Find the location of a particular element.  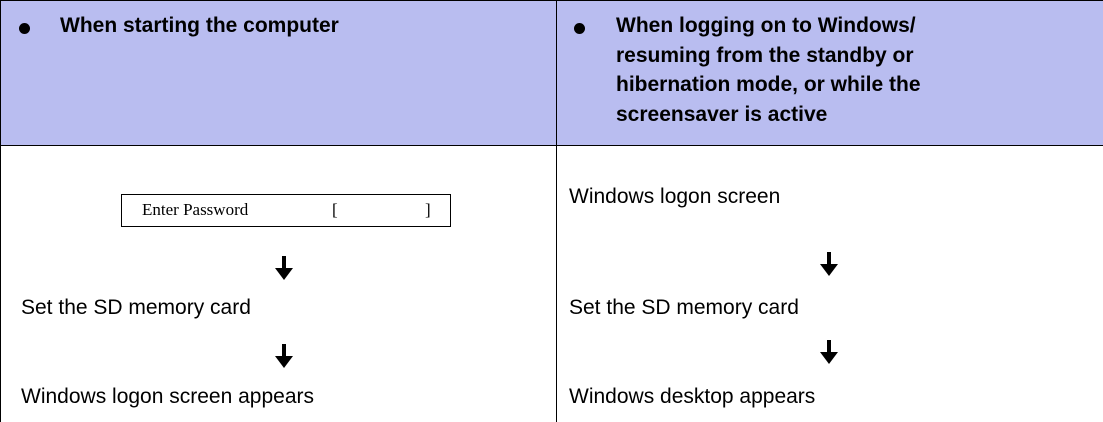

right-step-logon-screen: Windows logon screen is located at coordinates (675, 196).